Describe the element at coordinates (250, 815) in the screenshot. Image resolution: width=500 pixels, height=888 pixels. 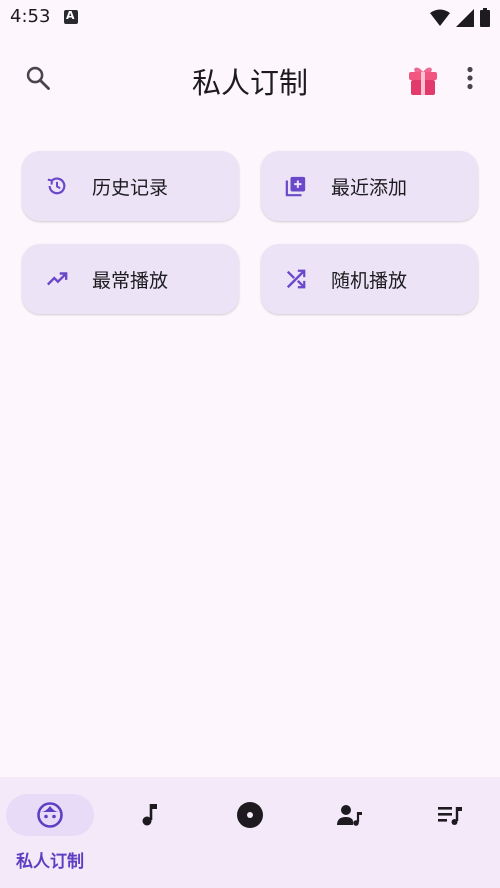
I see `album-icon` at that location.